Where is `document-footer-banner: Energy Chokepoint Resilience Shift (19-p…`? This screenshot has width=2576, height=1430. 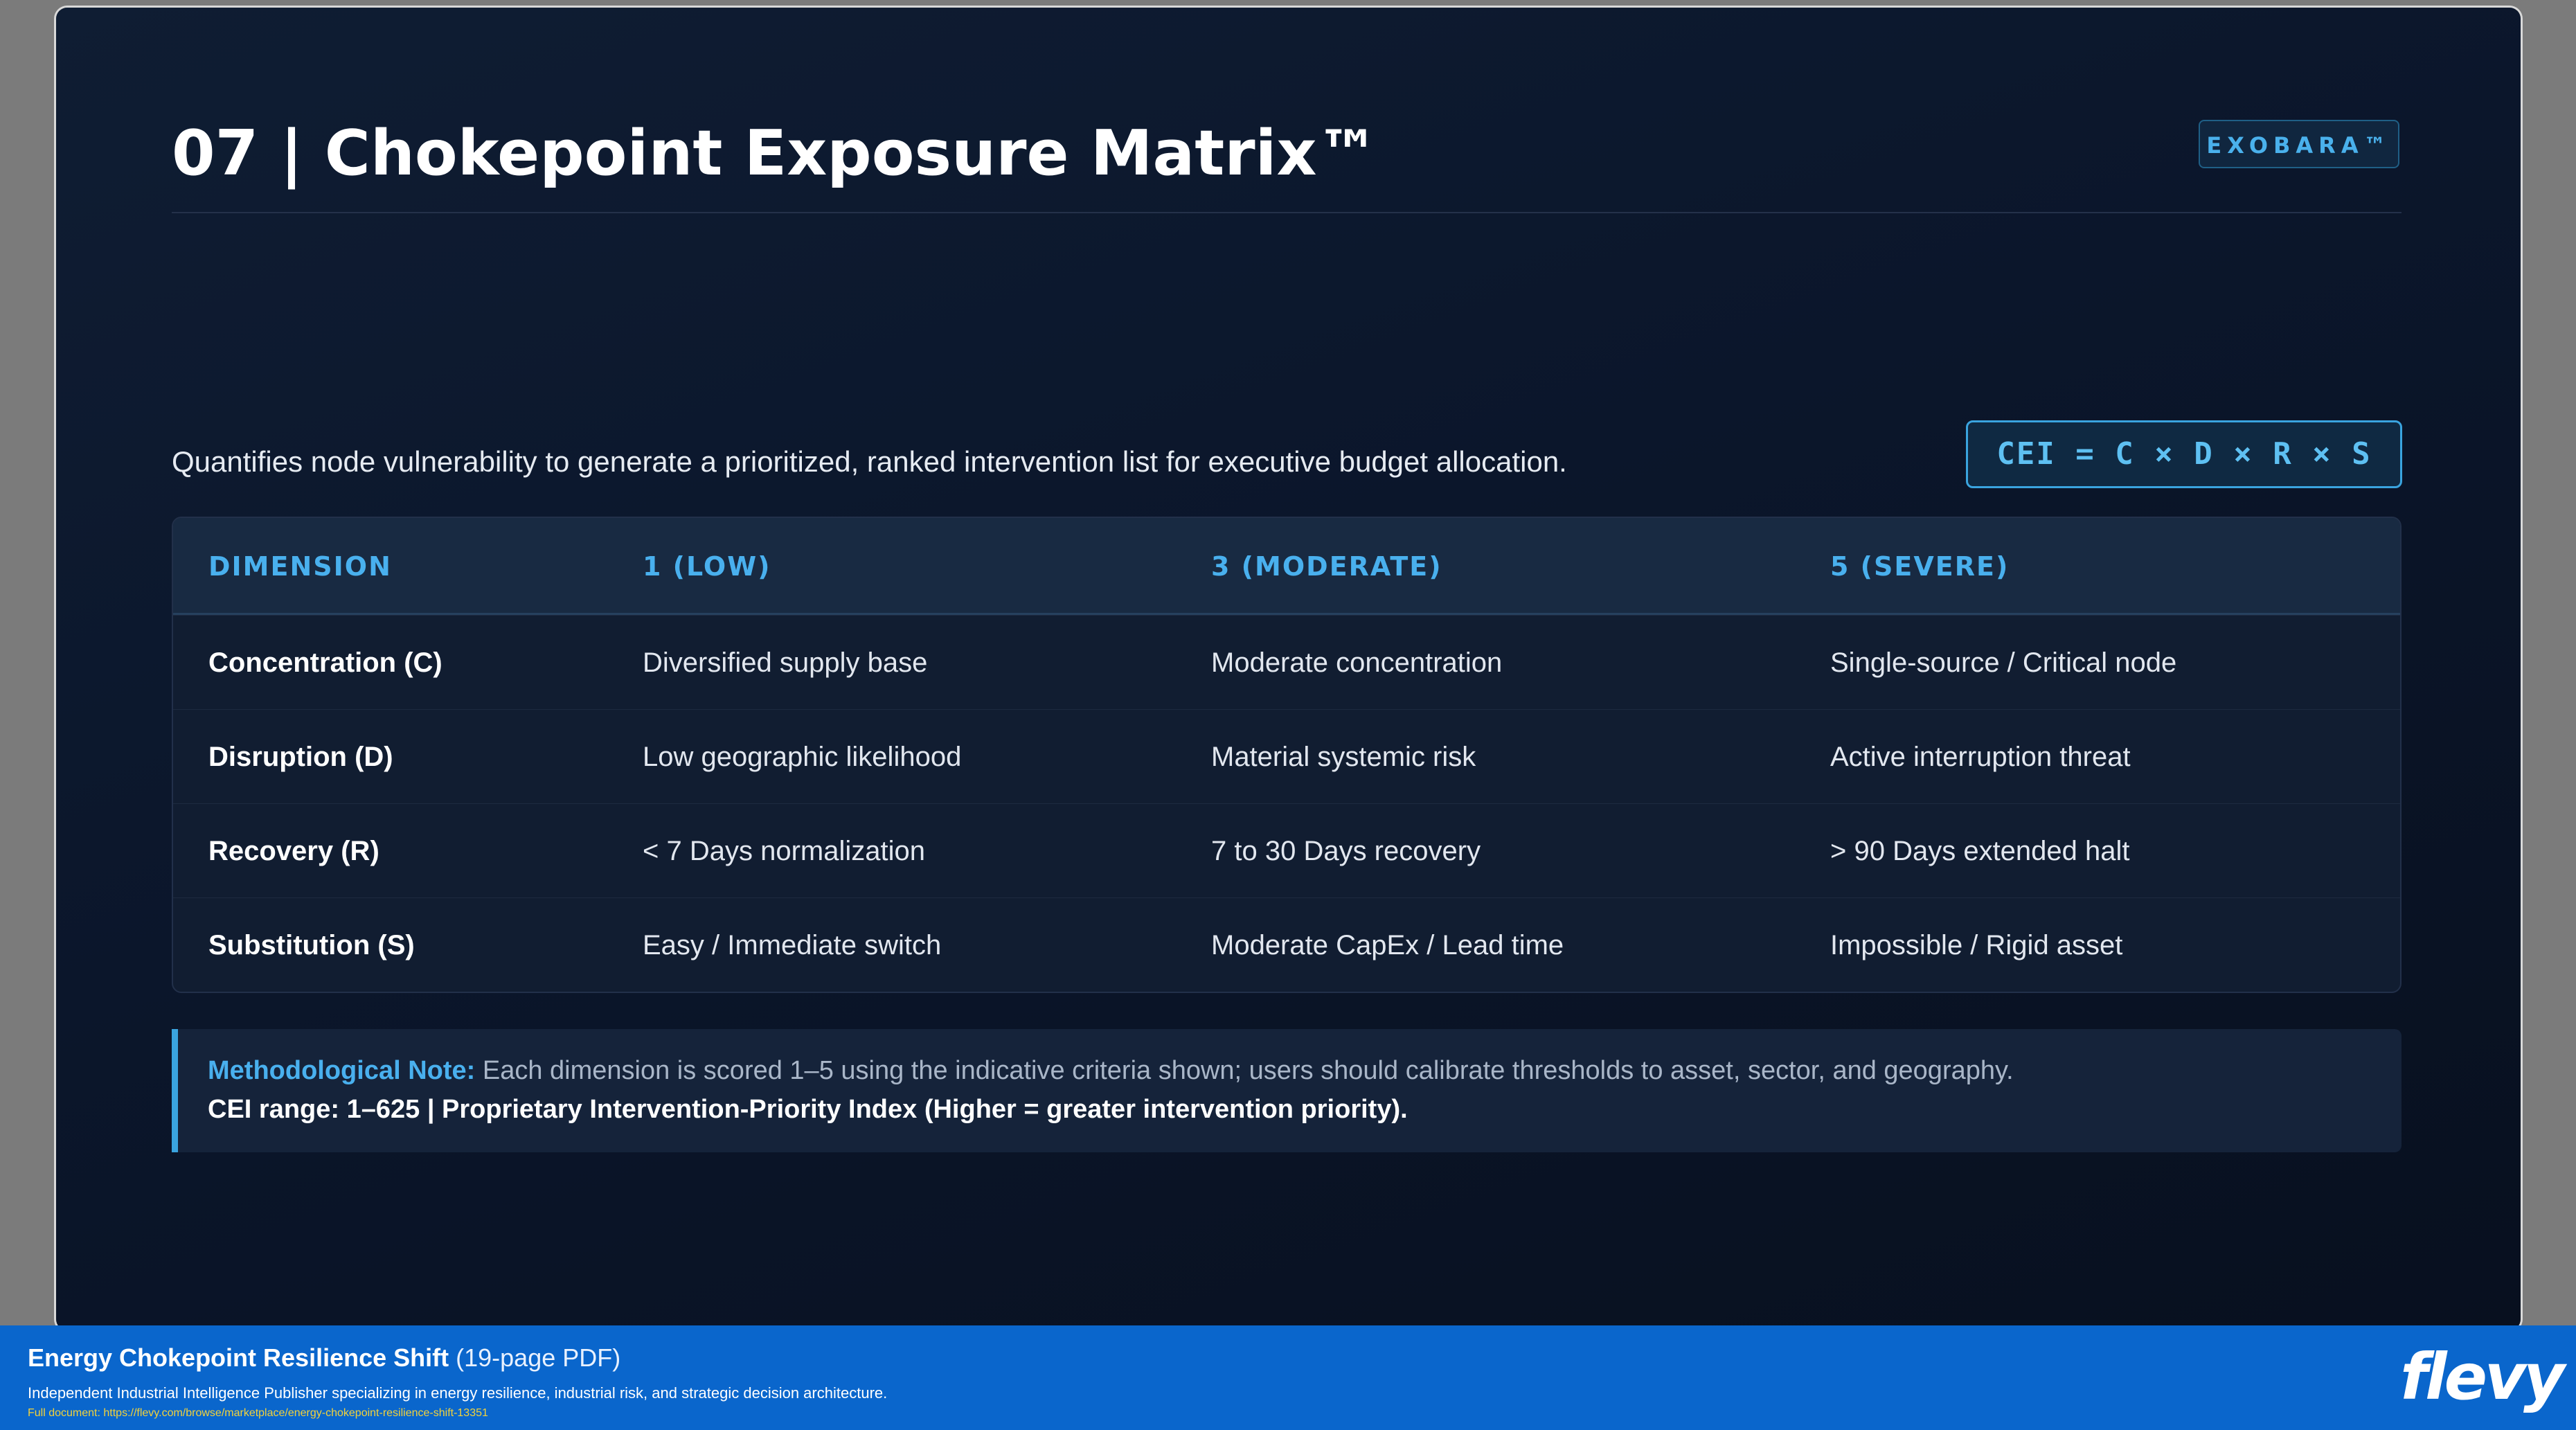
document-footer-banner: Energy Chokepoint Resilience Shift (19-p… is located at coordinates (1288, 1377).